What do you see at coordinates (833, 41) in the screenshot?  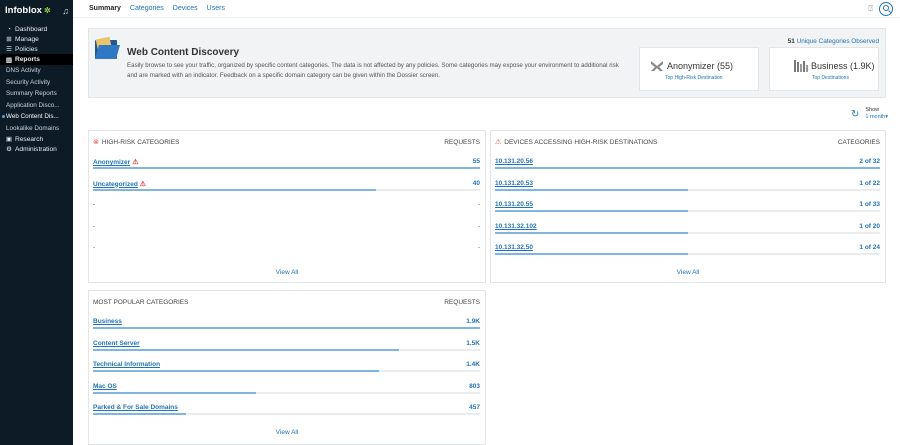 I see `unique-categories-link: 51 Unique Categories Observed` at bounding box center [833, 41].